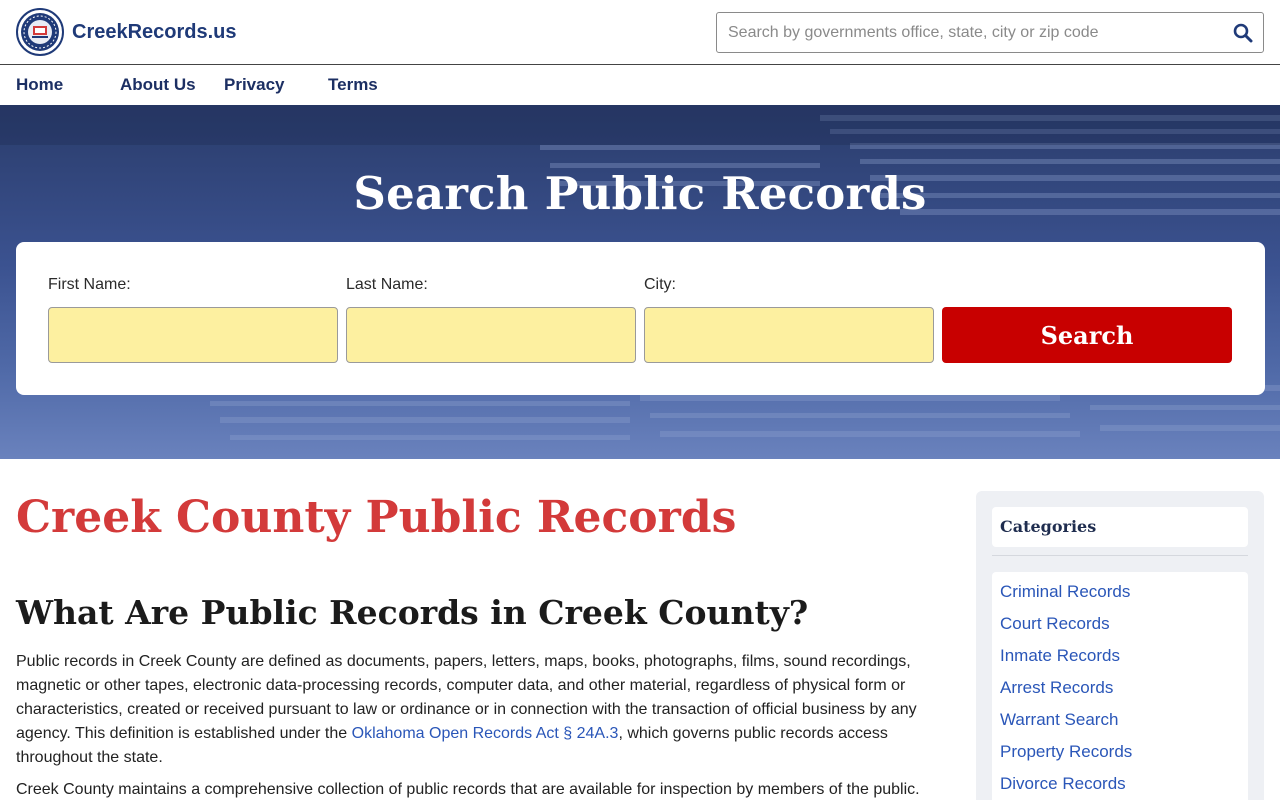  I want to click on header-search, so click(990, 32).